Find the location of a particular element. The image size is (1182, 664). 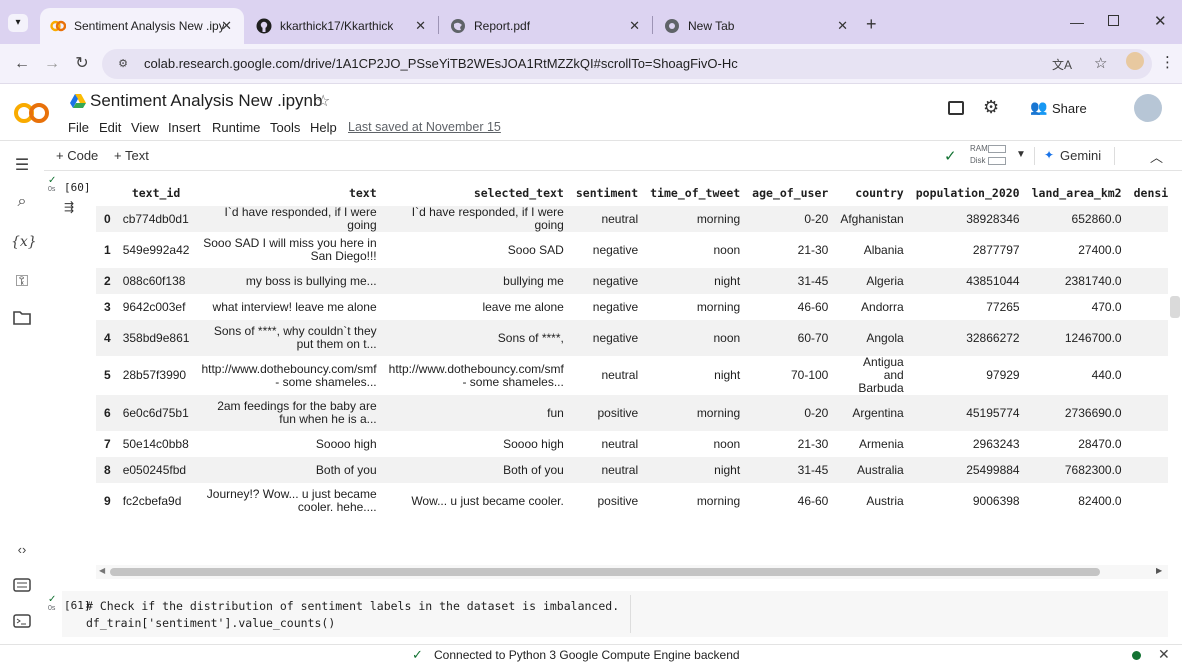

close-window-icon: ✕ is located at coordinates (1160, 21).